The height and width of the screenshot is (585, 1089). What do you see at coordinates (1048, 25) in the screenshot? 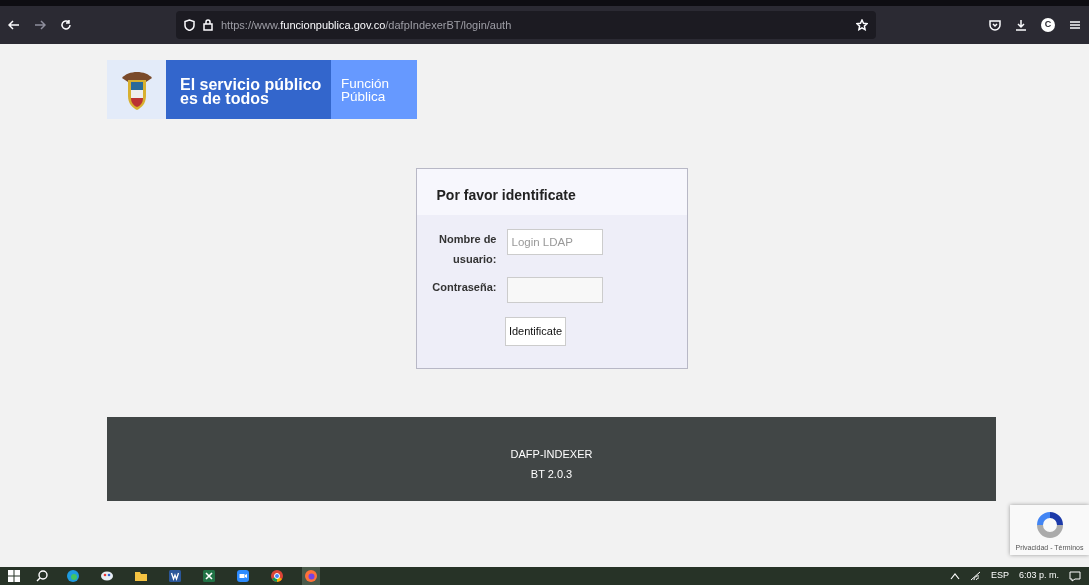
I see `profile-avatar: C` at bounding box center [1048, 25].